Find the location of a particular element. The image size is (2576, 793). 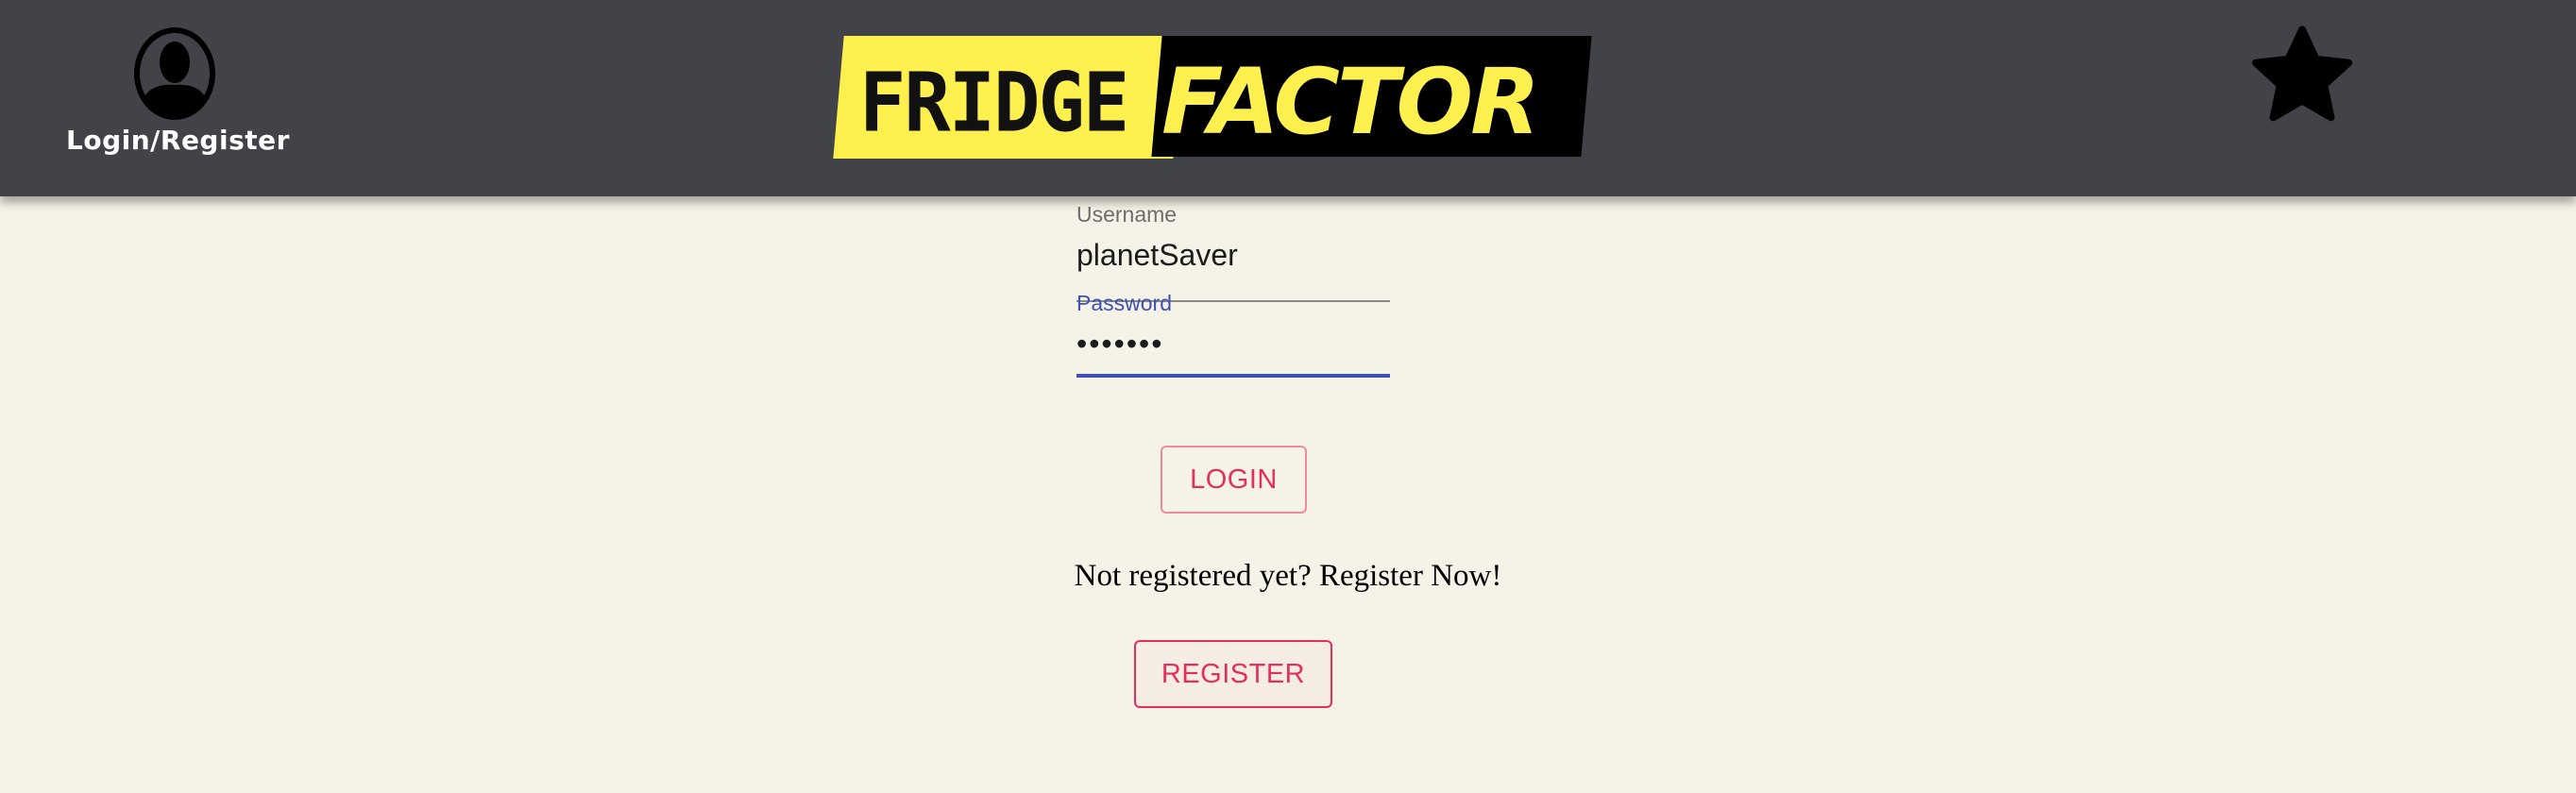

password-label: Password is located at coordinates (1124, 303).